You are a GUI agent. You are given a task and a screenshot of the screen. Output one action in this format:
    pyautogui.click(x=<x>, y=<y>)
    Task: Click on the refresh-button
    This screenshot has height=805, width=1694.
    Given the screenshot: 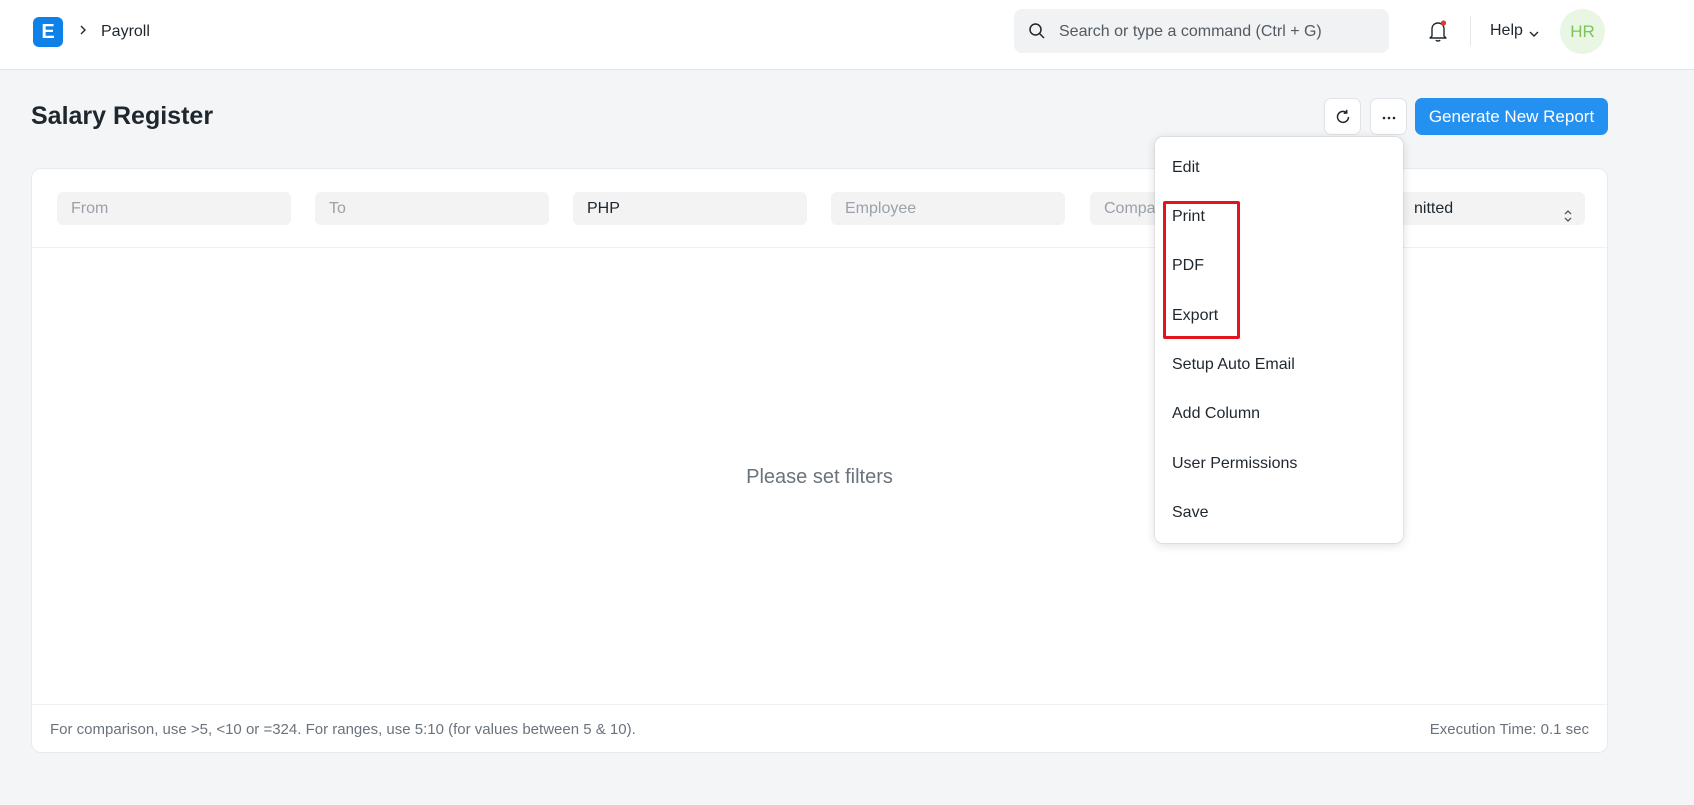 What is the action you would take?
    pyautogui.click(x=1342, y=116)
    